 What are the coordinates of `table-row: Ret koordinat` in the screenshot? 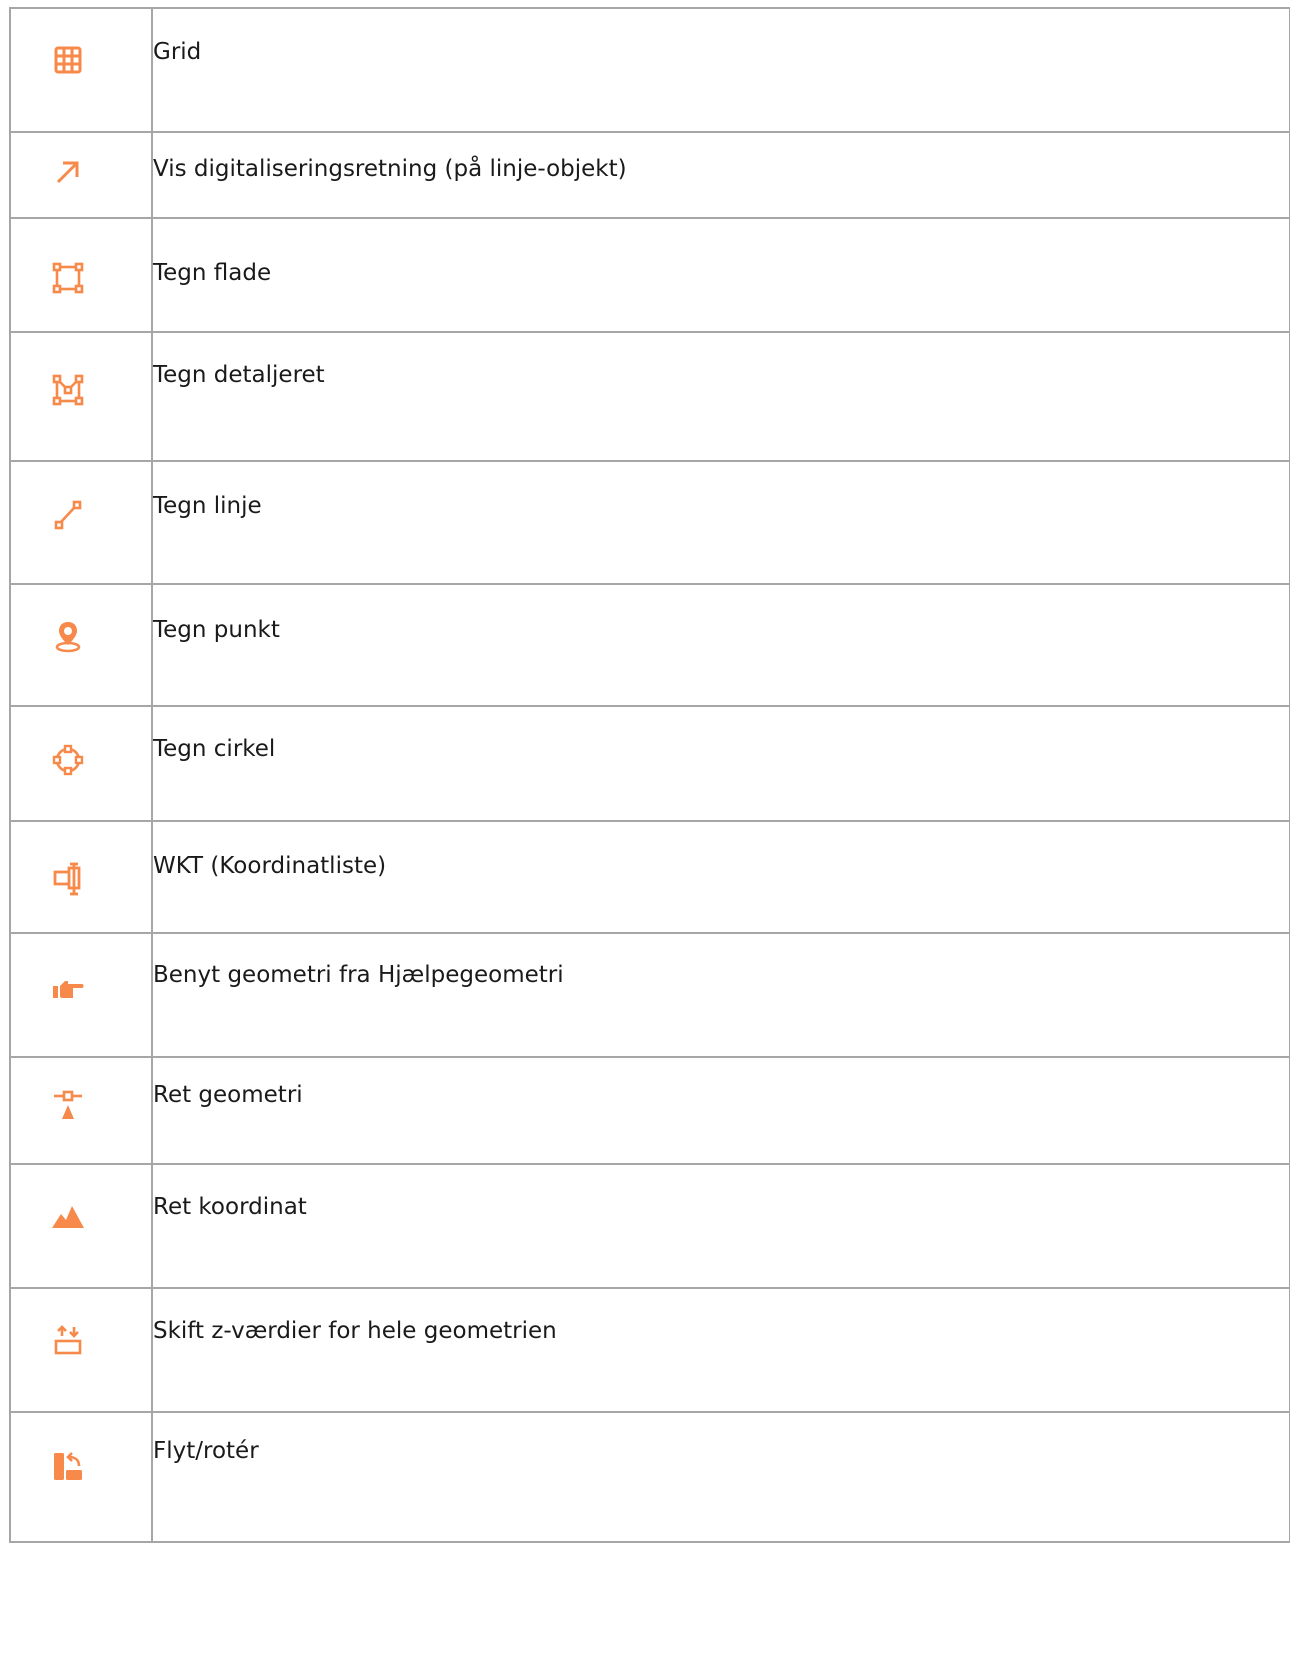 It's located at (649, 1226).